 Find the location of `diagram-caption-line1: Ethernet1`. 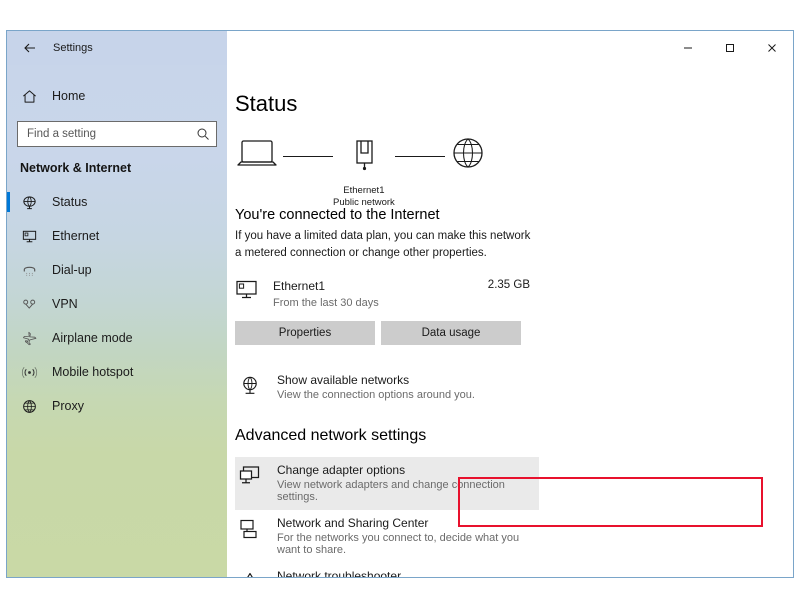

diagram-caption-line1: Ethernet1 is located at coordinates (364, 190).